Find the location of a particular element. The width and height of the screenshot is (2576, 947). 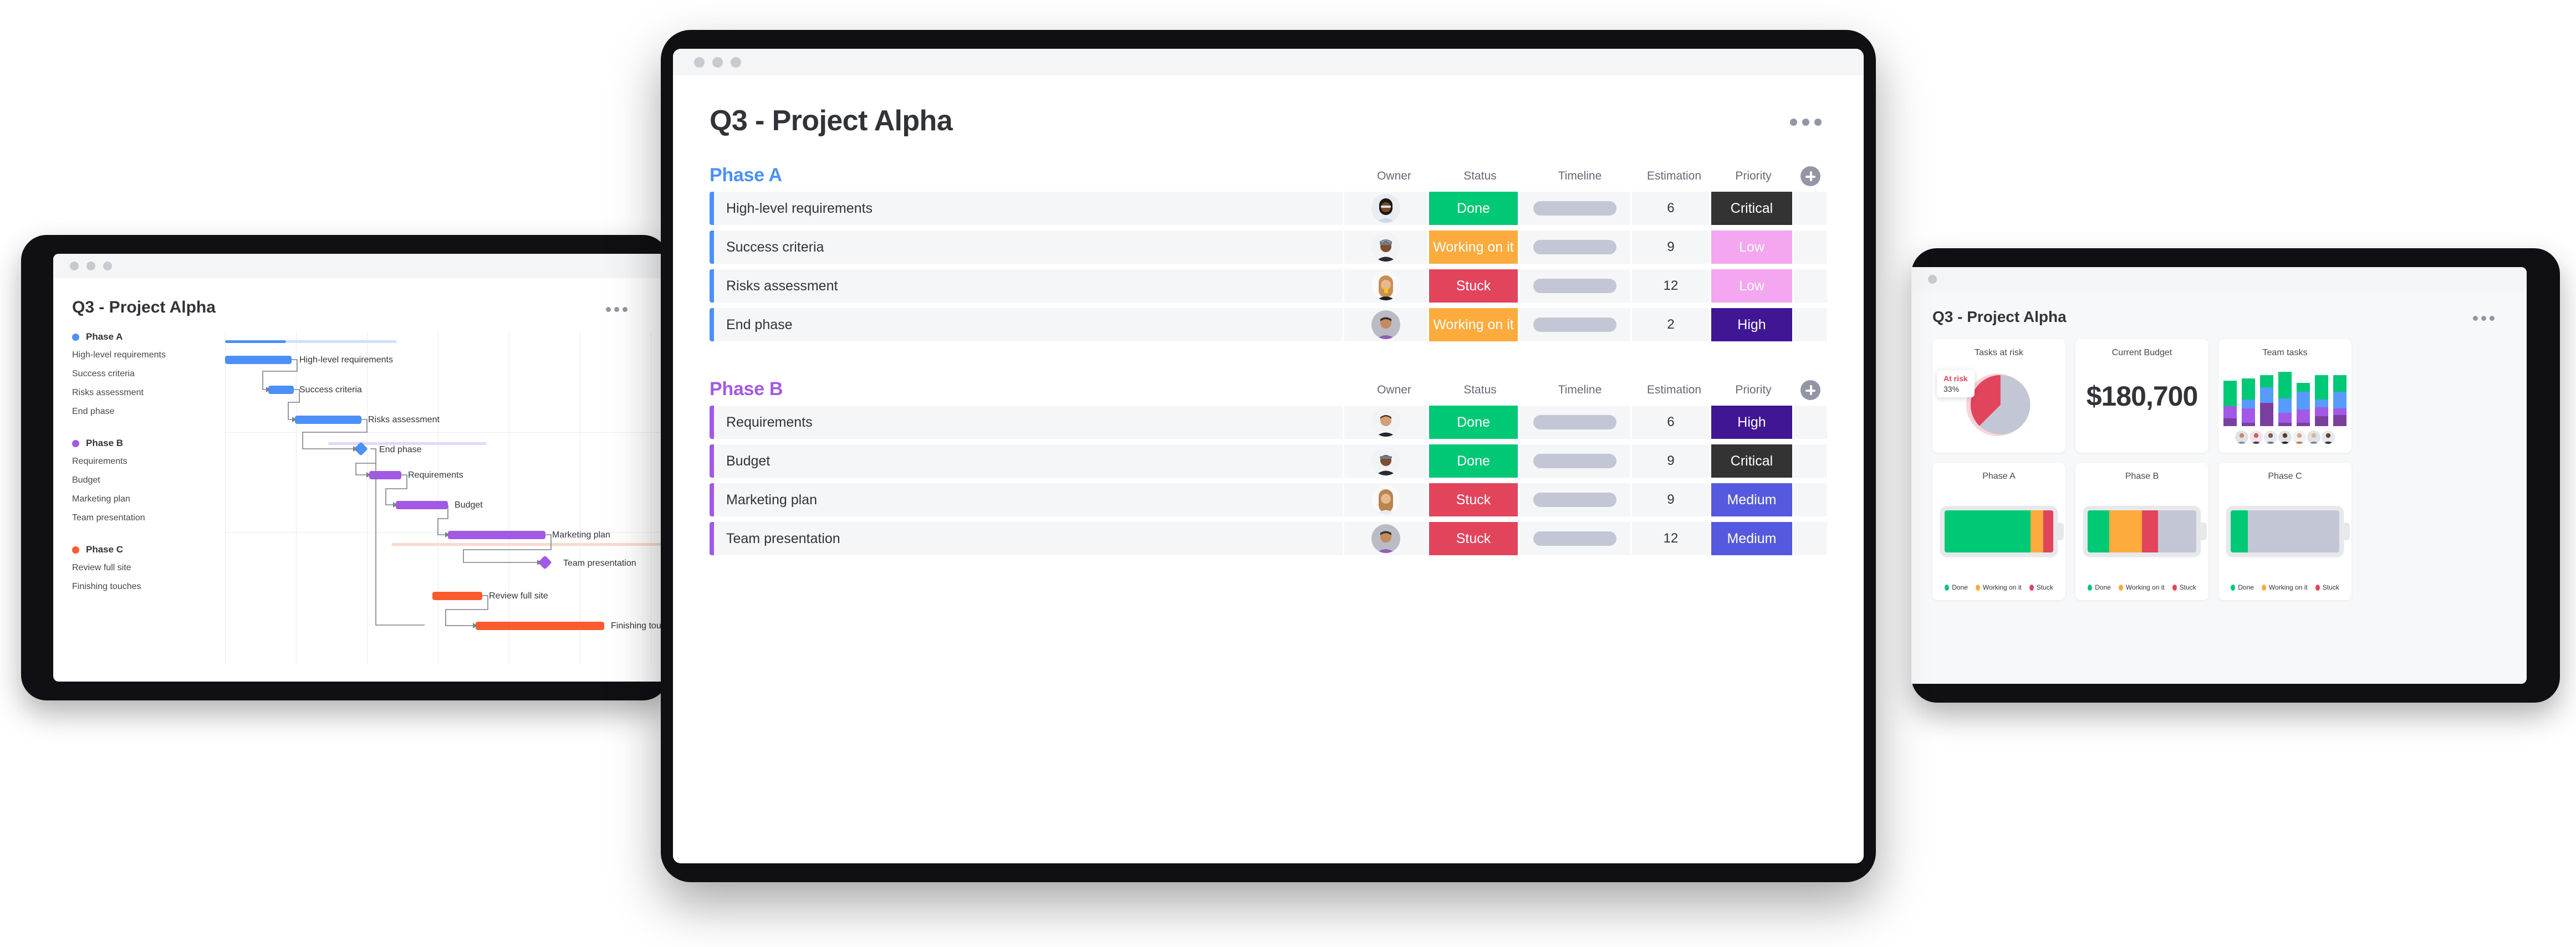

row-name: Success criteria is located at coordinates (1028, 247).